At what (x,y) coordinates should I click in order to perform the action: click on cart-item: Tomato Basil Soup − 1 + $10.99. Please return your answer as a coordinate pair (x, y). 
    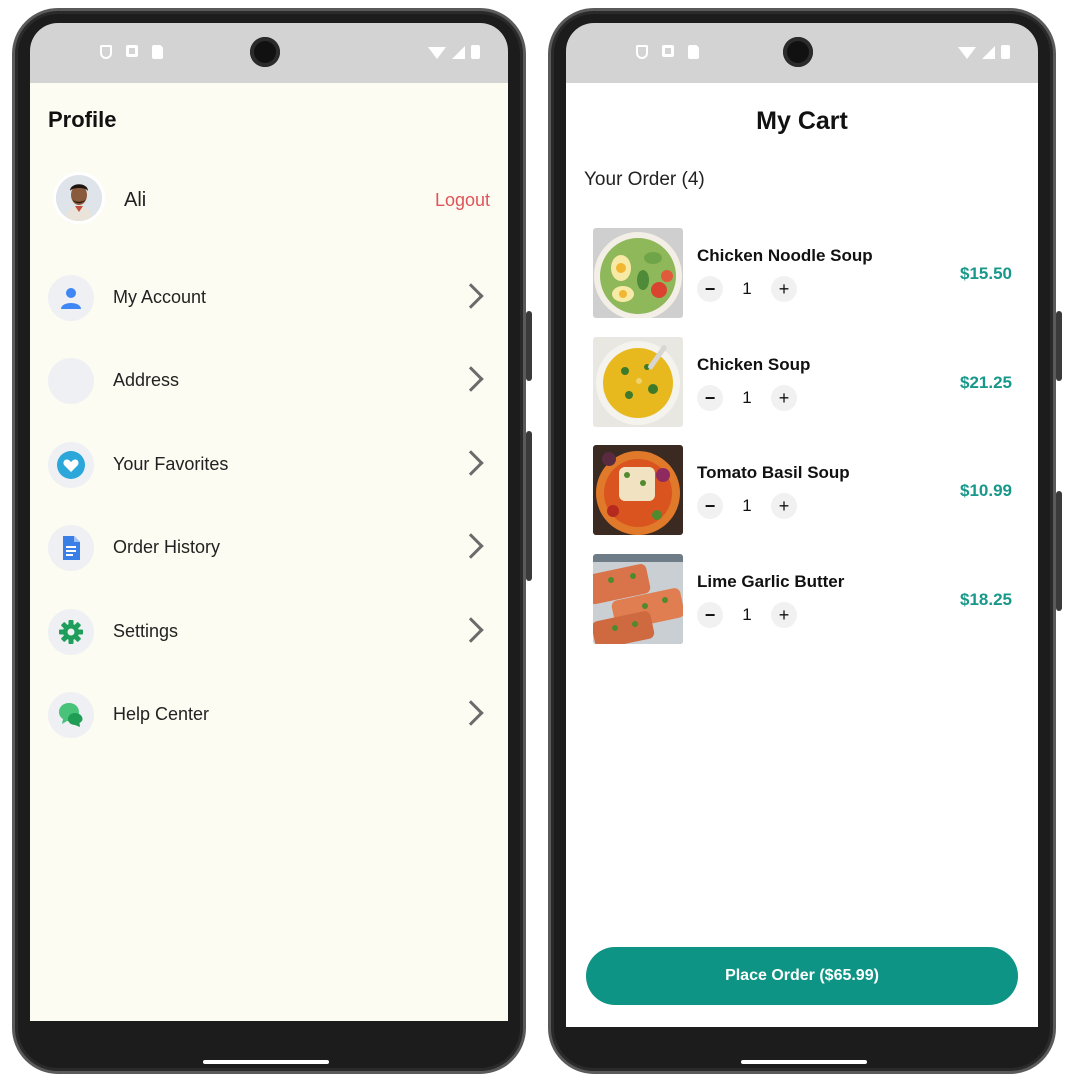
    Looking at the image, I should click on (802, 495).